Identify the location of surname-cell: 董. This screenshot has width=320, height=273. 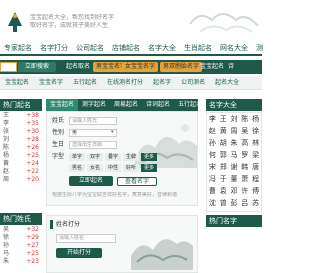
(234, 179).